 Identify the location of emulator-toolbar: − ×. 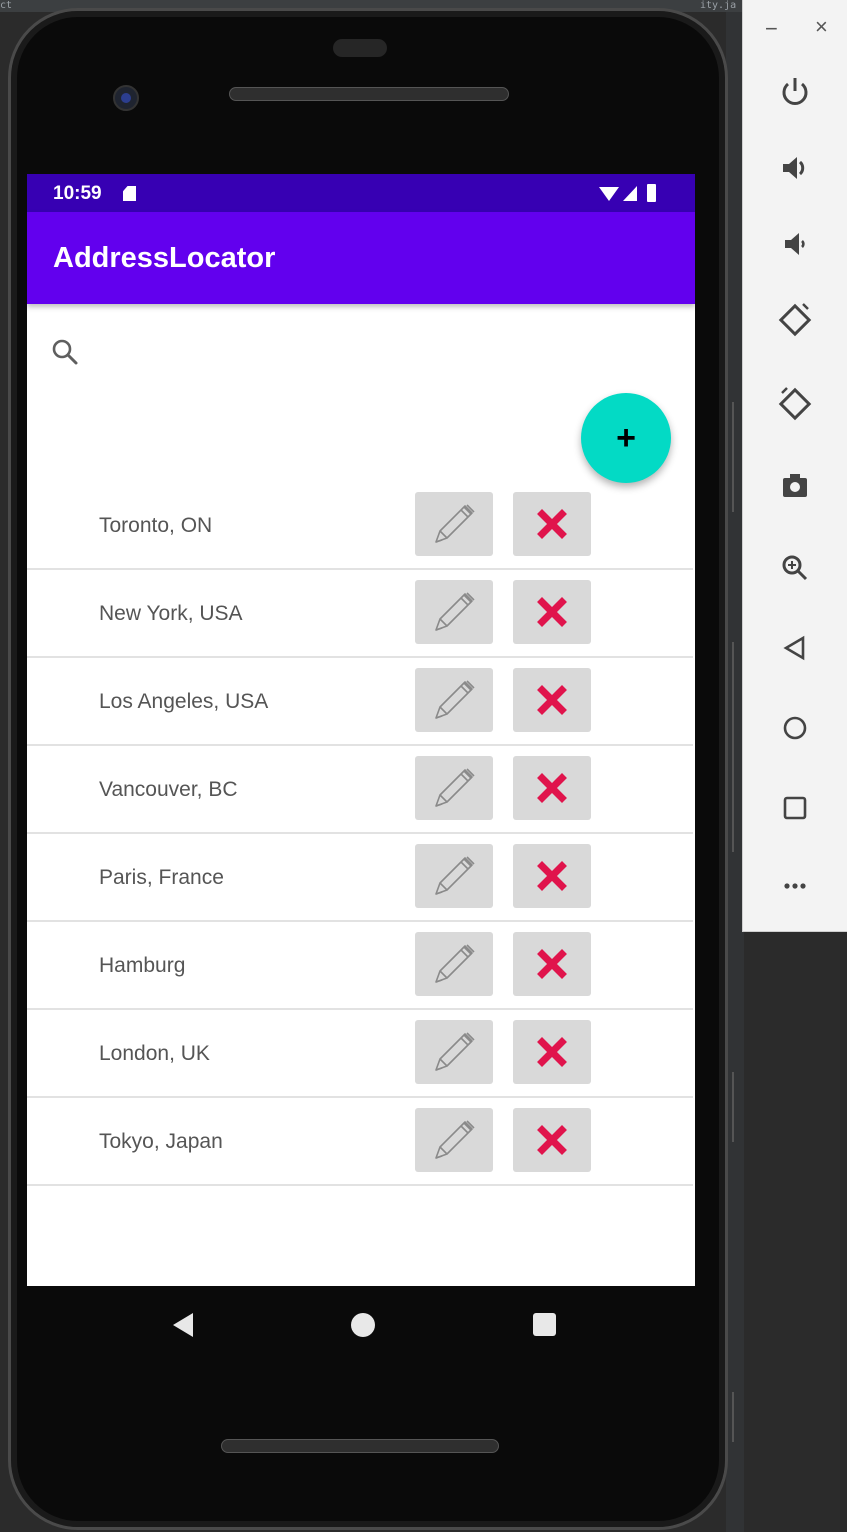
(794, 466).